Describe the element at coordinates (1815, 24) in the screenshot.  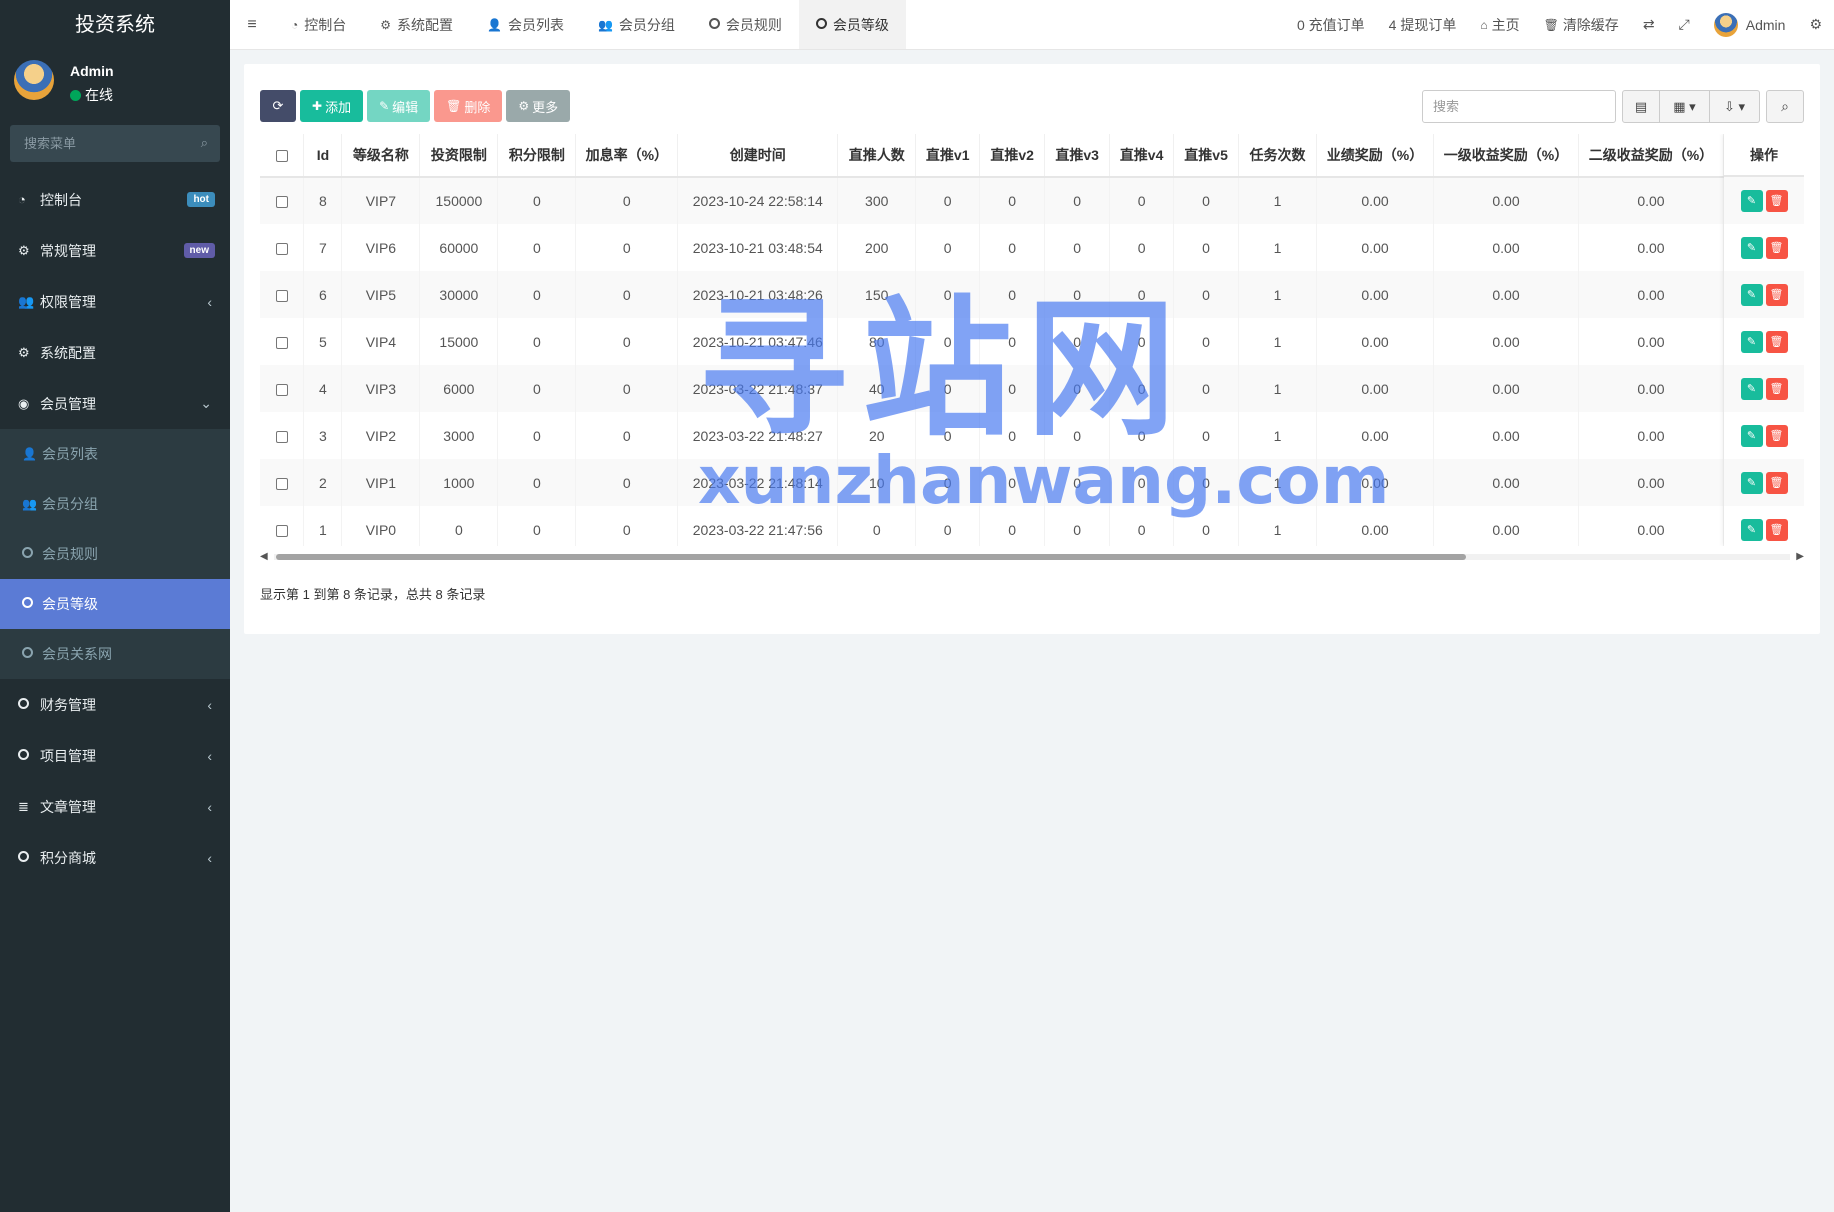
I see `settings-gear-icon: ⚙` at that location.